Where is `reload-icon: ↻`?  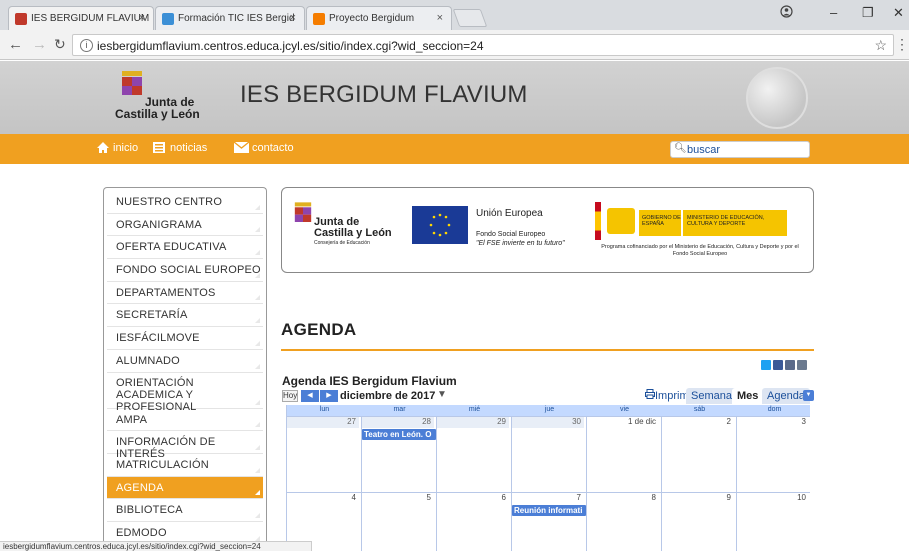
reload-icon: ↻ is located at coordinates (60, 44).